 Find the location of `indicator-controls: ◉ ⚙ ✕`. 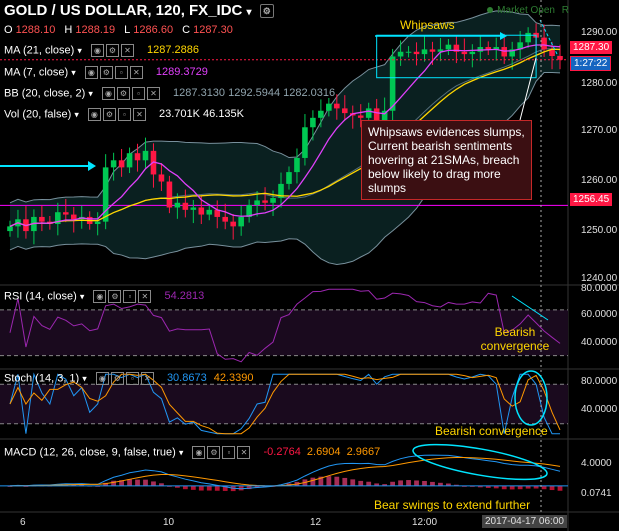

indicator-controls: ◉ ⚙ ✕ is located at coordinates (113, 50).